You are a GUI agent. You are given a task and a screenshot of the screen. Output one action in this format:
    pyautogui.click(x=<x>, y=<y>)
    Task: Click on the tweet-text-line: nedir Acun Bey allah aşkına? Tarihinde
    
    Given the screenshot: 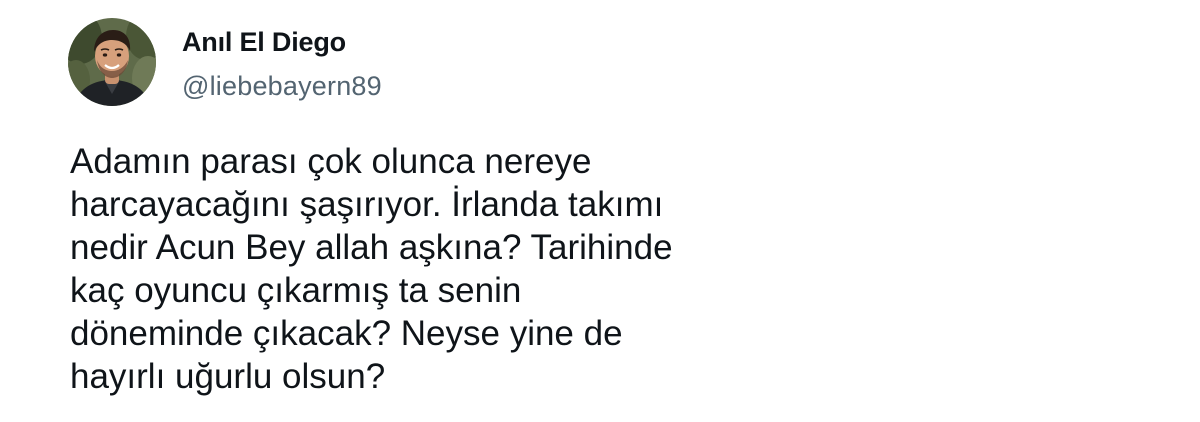 What is the action you would take?
    pyautogui.click(x=371, y=247)
    